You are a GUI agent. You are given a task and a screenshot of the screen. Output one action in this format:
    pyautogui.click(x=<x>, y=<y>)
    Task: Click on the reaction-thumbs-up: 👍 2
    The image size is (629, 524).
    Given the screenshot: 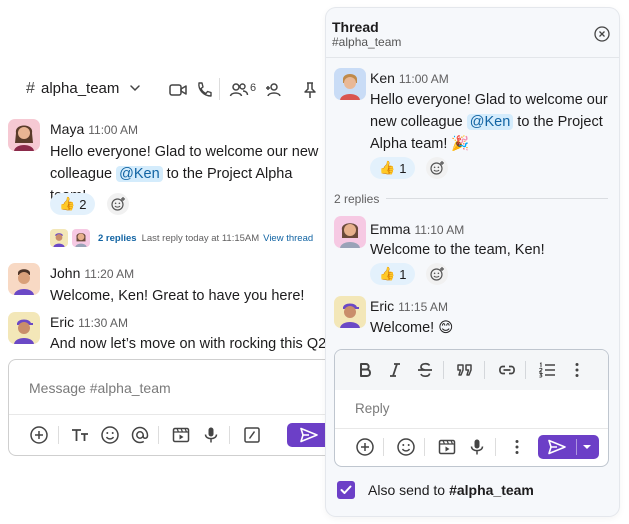 What is the action you would take?
    pyautogui.click(x=73, y=204)
    